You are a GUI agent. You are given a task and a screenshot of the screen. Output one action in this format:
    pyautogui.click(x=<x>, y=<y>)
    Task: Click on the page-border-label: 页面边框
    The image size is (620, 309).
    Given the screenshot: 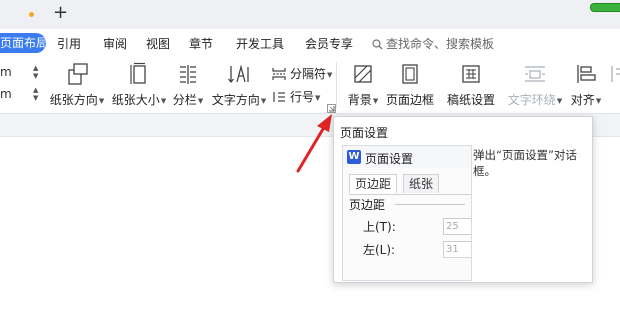 What is the action you would take?
    pyautogui.click(x=410, y=100)
    